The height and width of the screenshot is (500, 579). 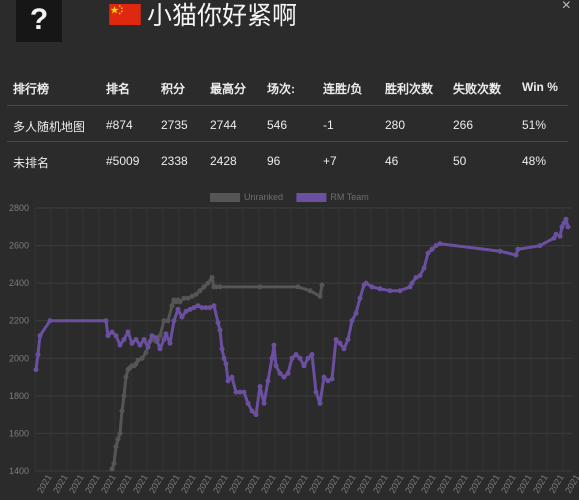 What do you see at coordinates (222, 16) in the screenshot?
I see `player-name: 小猫你好紧啊` at bounding box center [222, 16].